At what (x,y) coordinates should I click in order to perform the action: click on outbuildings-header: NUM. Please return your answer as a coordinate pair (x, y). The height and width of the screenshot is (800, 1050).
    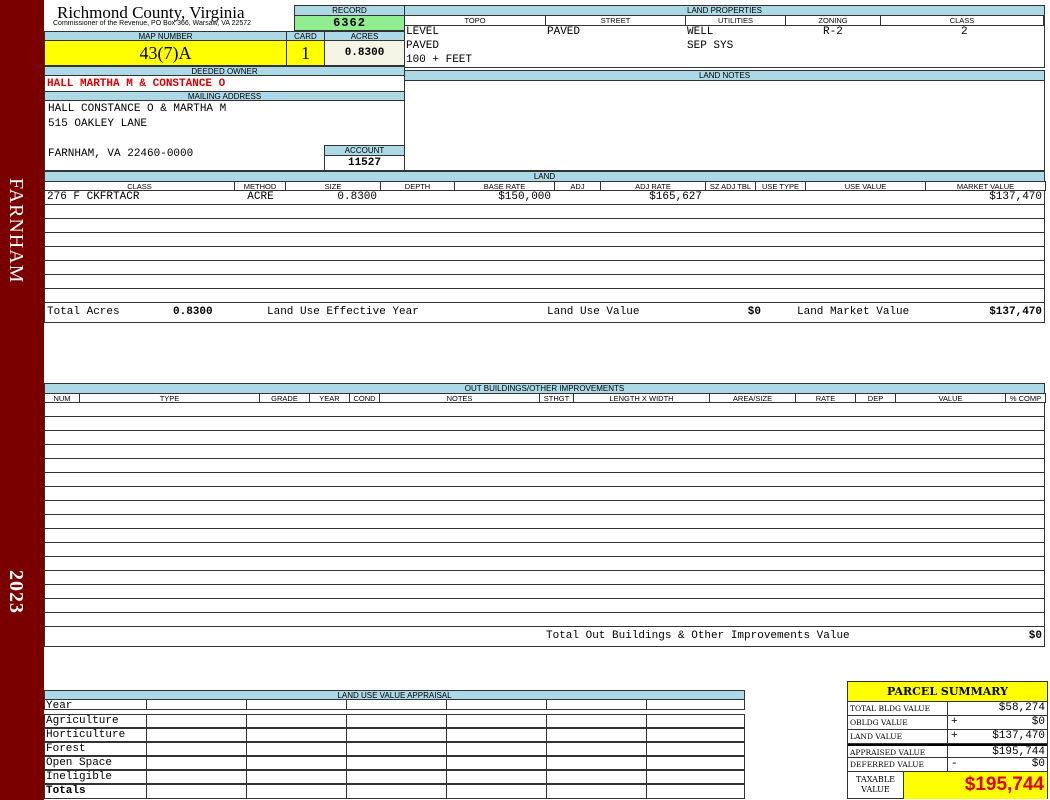
    Looking at the image, I should click on (62, 398).